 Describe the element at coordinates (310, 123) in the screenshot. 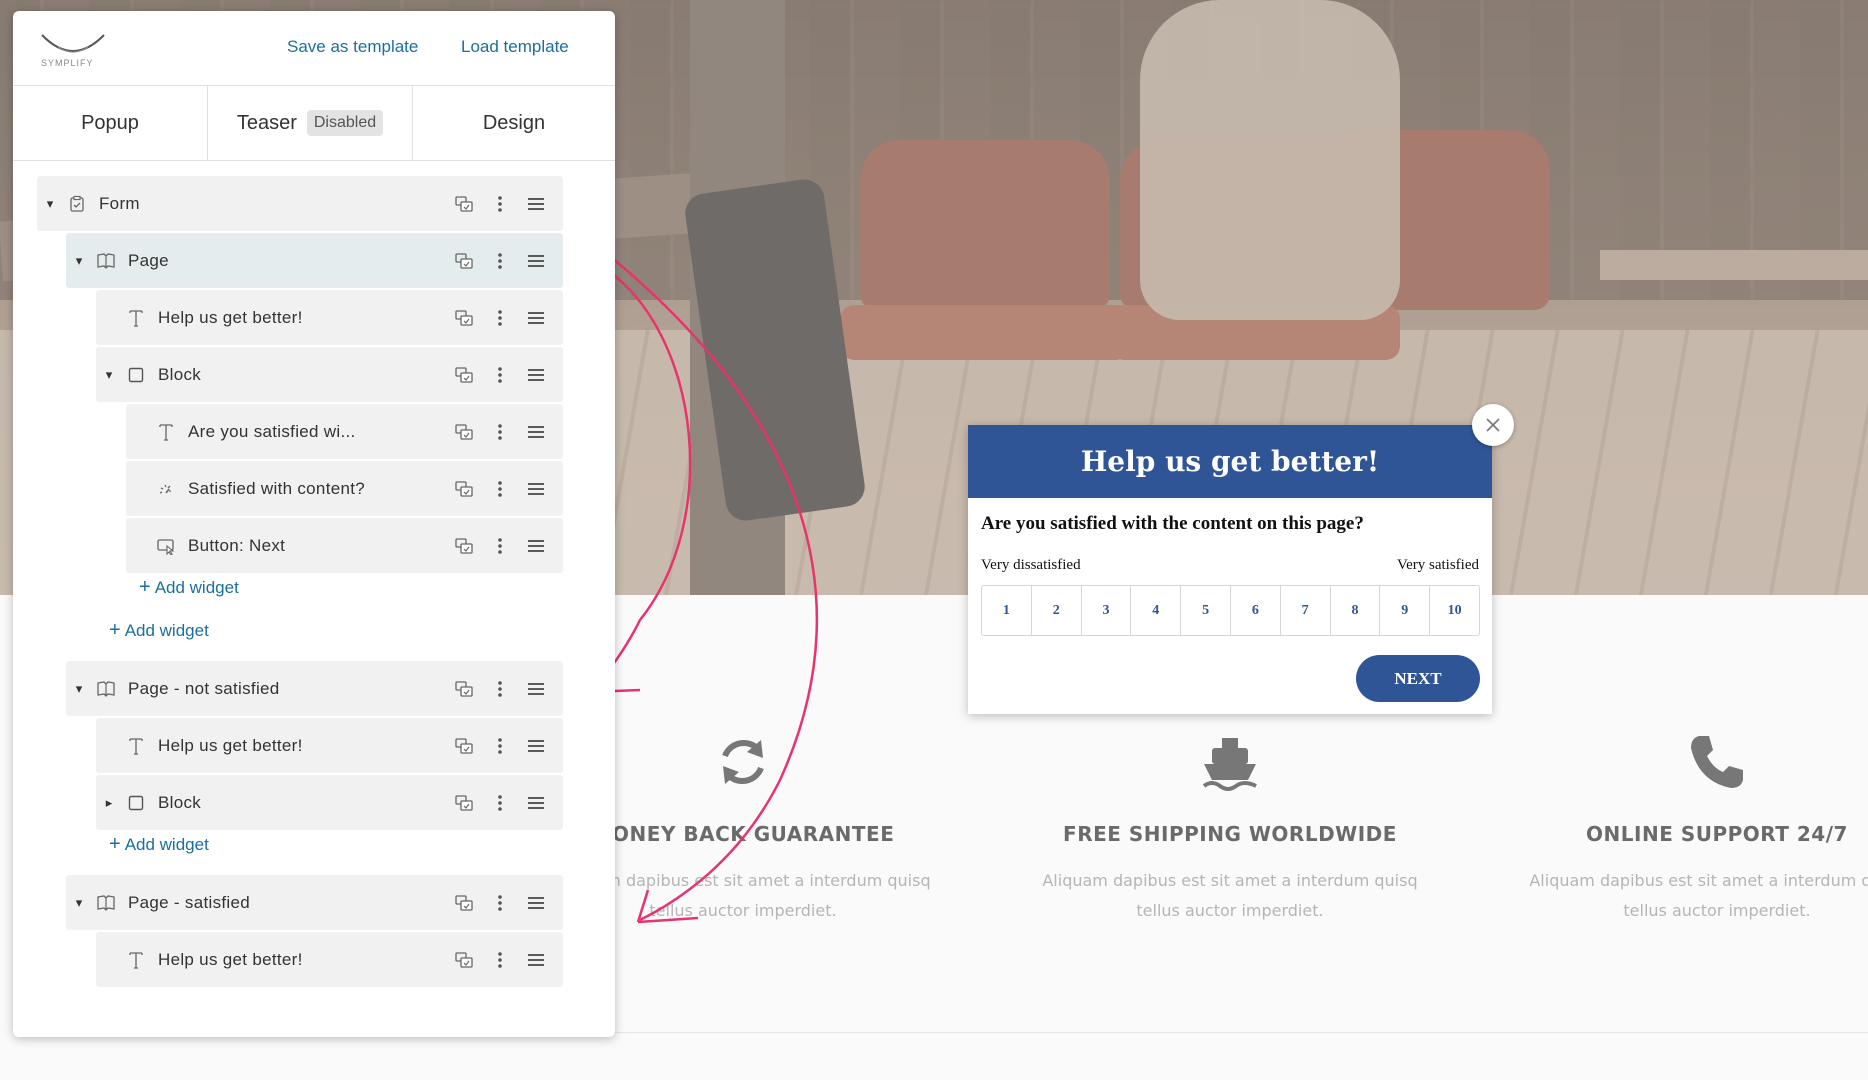

I see `tab-teaser: Teaser Disabled` at that location.